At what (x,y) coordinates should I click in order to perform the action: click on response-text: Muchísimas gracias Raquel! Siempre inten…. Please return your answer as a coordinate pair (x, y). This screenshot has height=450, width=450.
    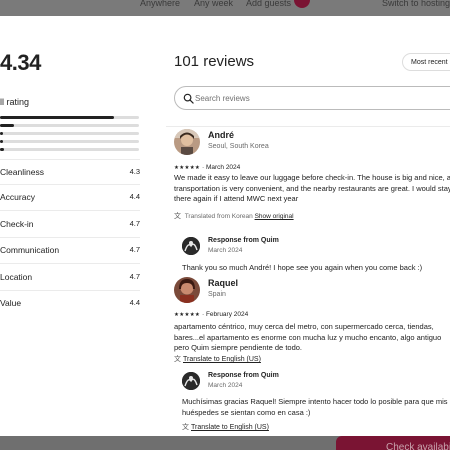
    Looking at the image, I should click on (316, 407).